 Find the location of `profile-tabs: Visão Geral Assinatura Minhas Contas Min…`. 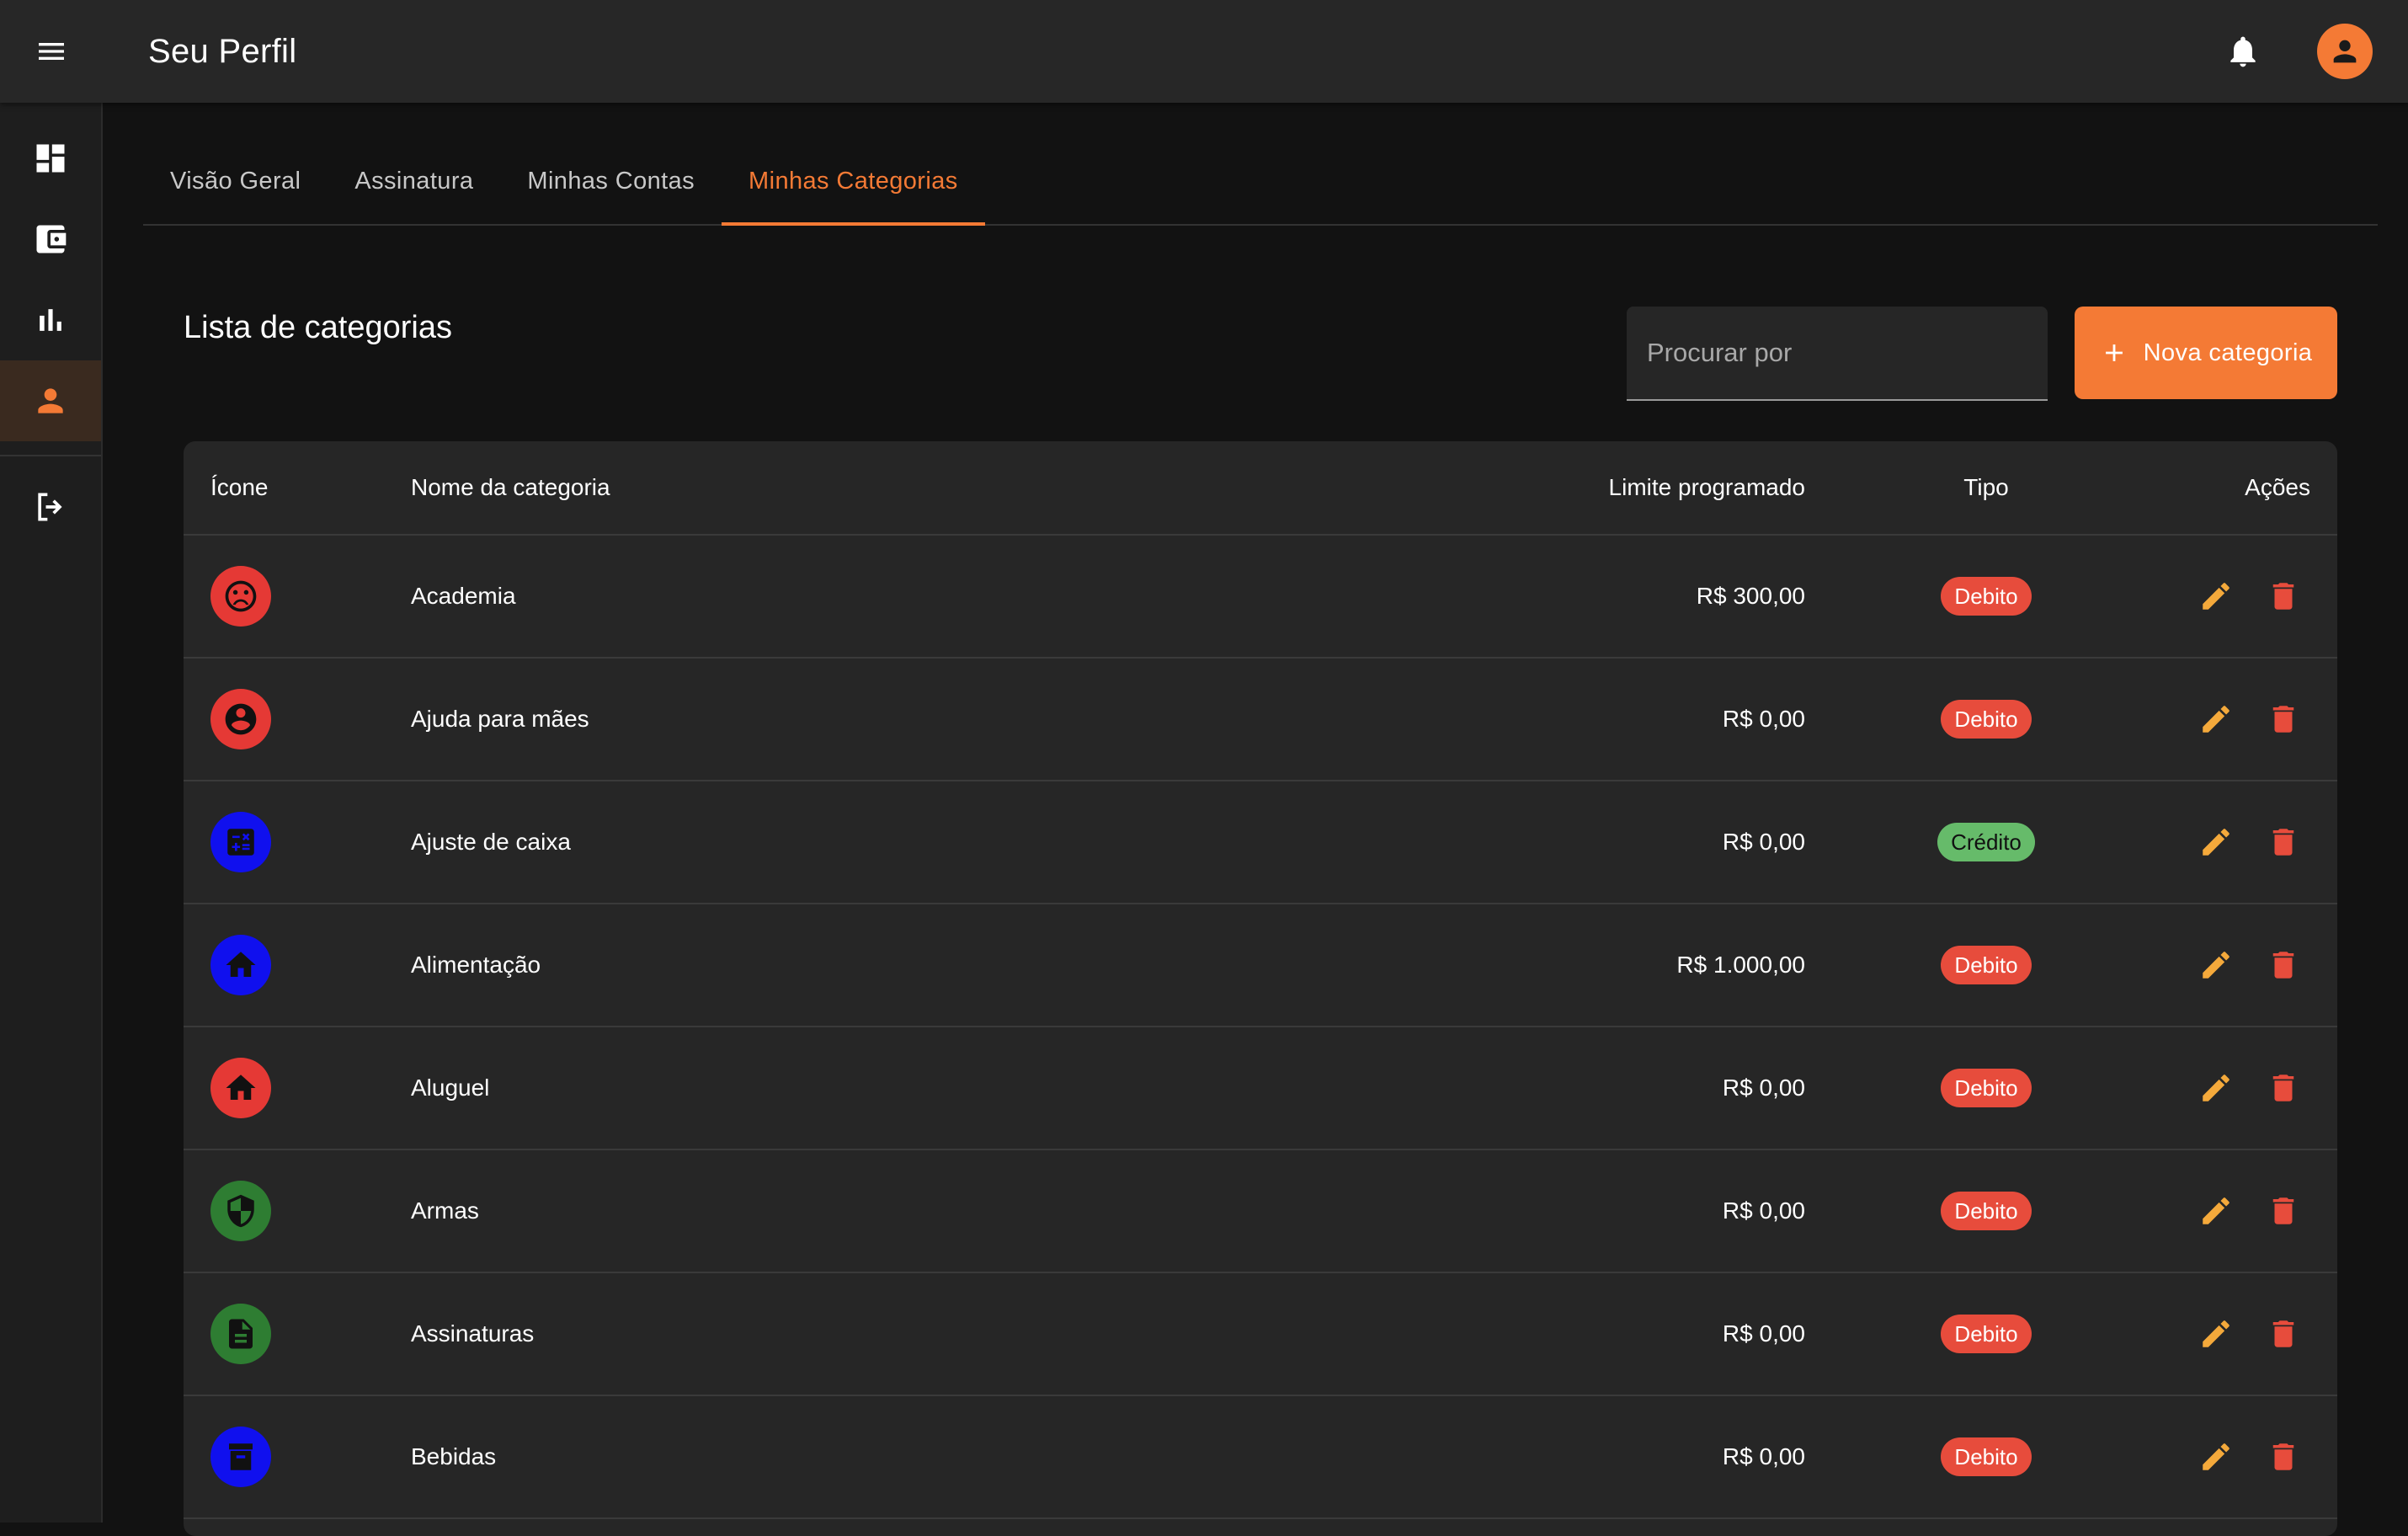

profile-tabs: Visão Geral Assinatura Minhas Contas Min… is located at coordinates (1260, 182).